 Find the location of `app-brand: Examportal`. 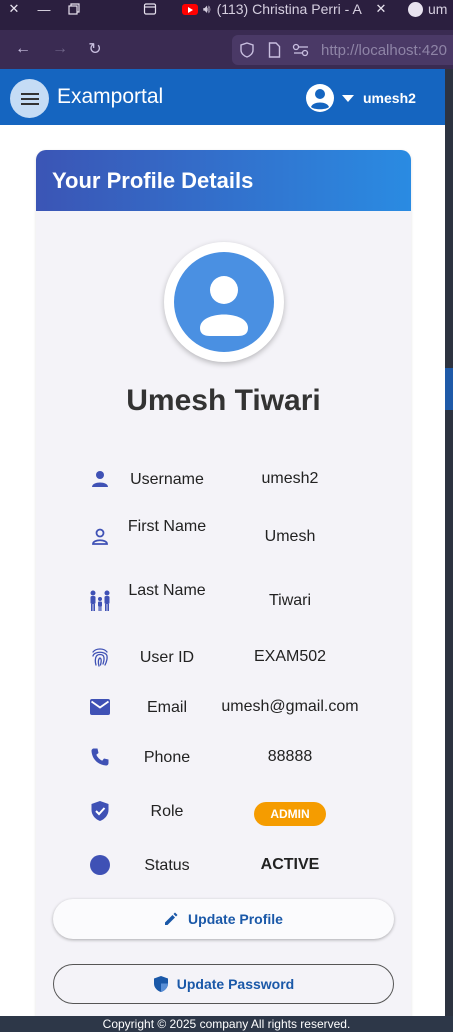

app-brand: Examportal is located at coordinates (110, 97).